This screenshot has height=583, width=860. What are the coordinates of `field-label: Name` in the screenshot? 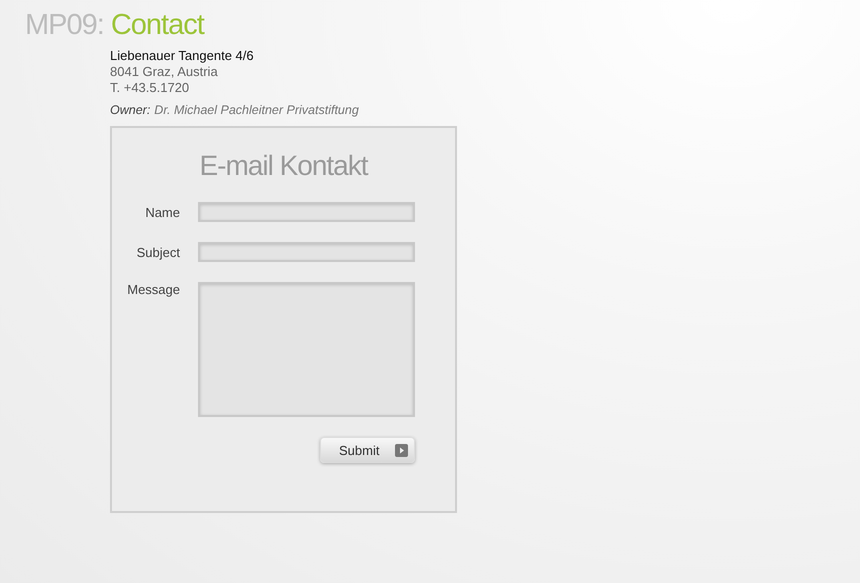 It's located at (162, 212).